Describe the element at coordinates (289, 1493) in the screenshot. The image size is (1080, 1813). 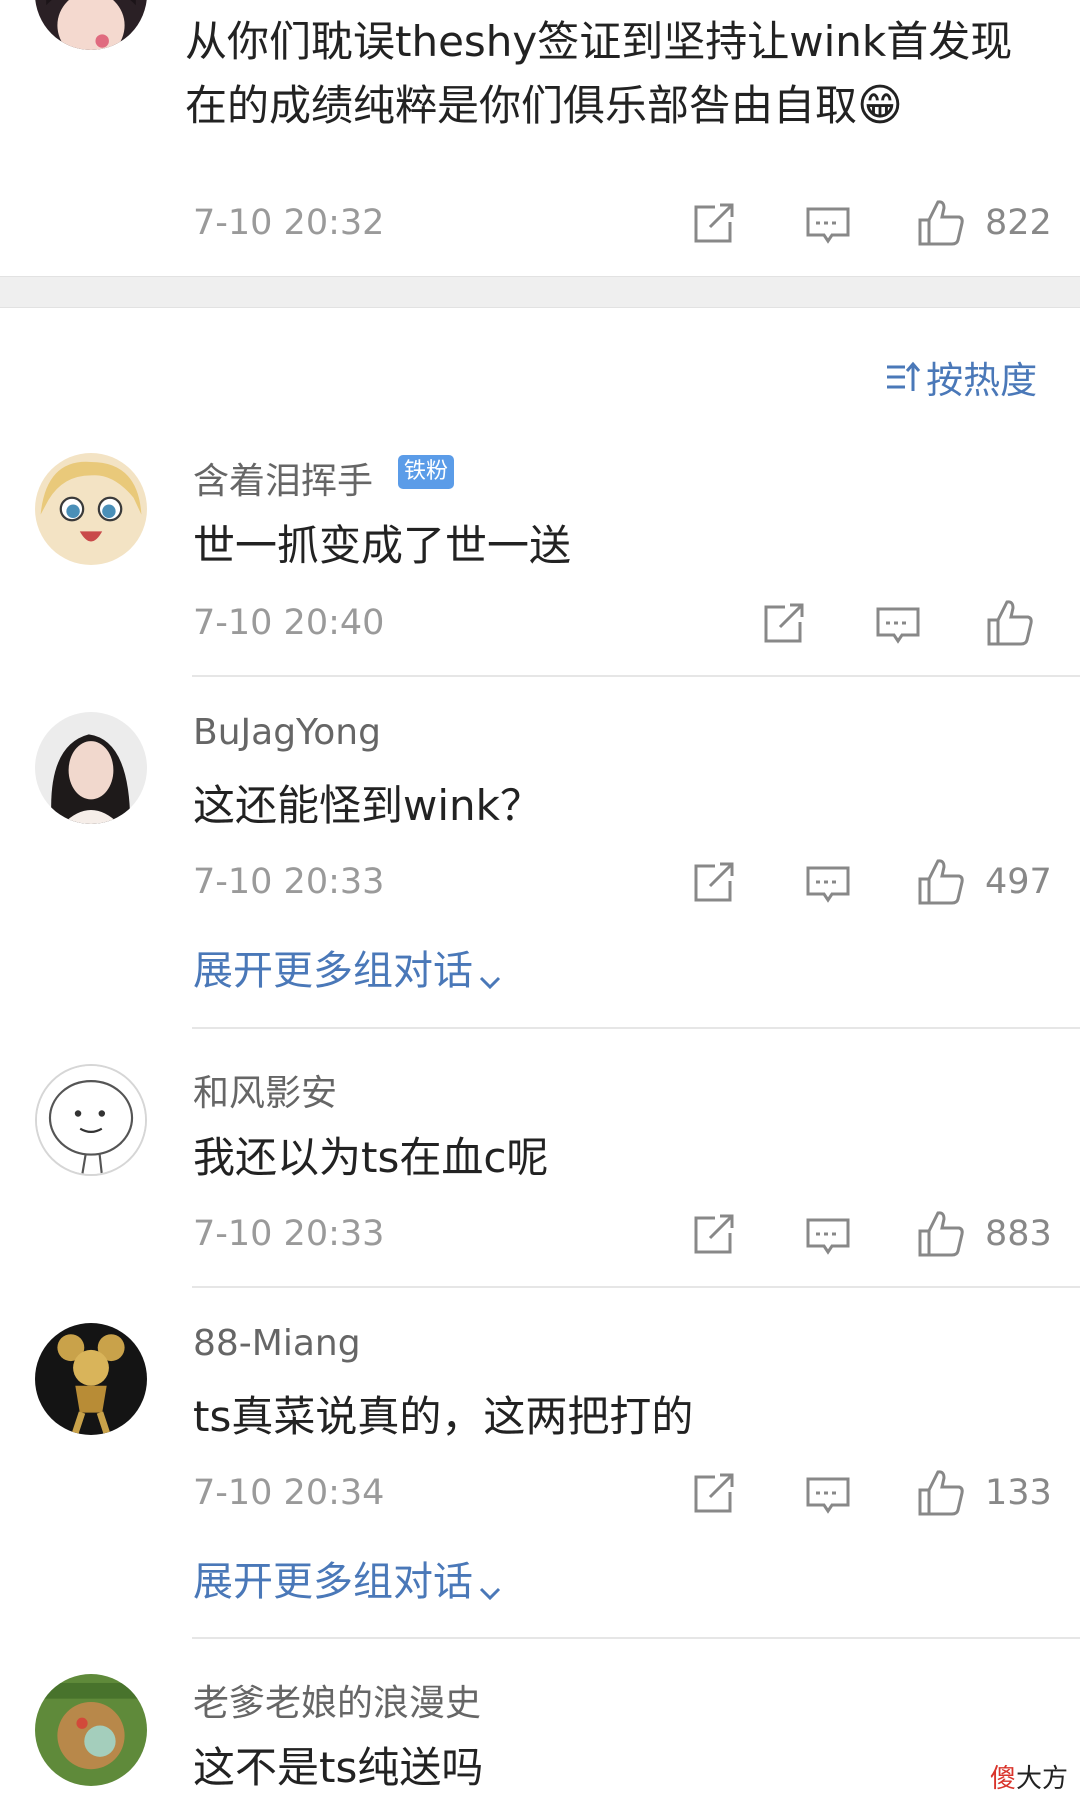
I see `timestamp: 7-10 20:34` at that location.